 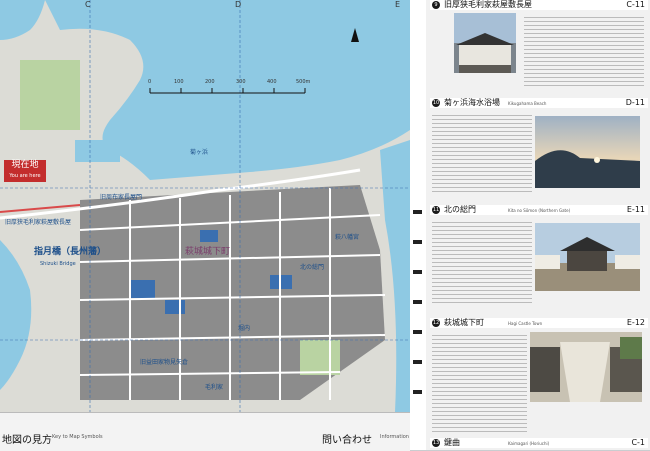 What do you see at coordinates (208, 252) in the screenshot?
I see `place-label-castle-town: 萩城城下町` at bounding box center [208, 252].